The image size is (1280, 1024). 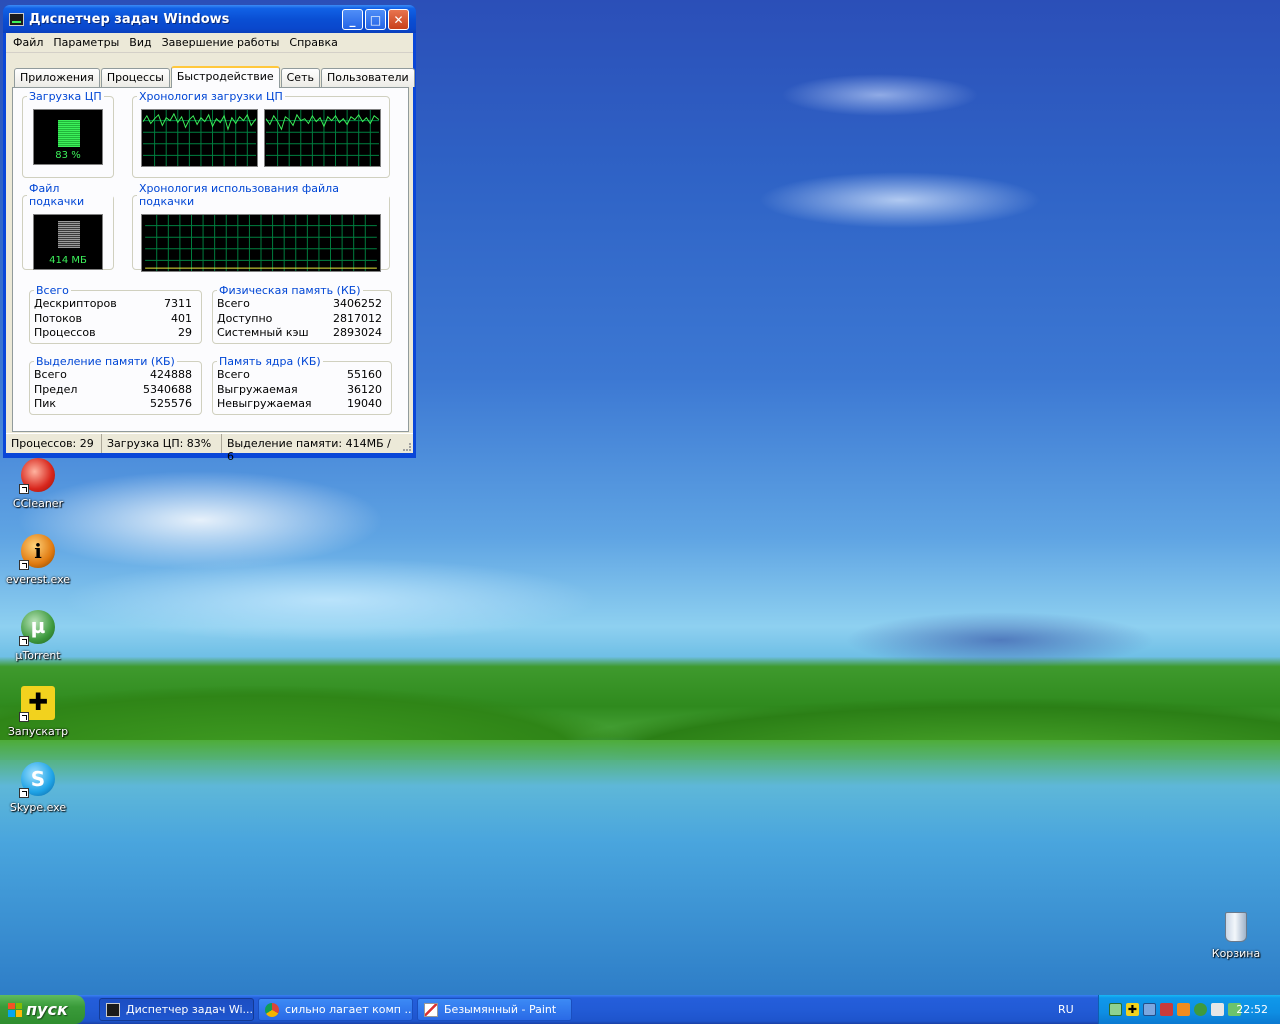 I want to click on taskbar-item-paint: Безымянный - Paint, so click(x=494, y=1009).